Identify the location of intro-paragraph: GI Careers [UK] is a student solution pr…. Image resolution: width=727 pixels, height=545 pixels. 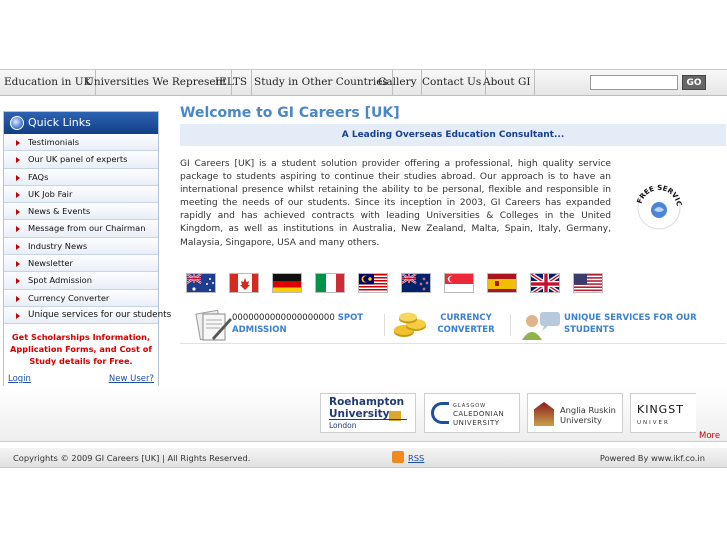
(395, 203).